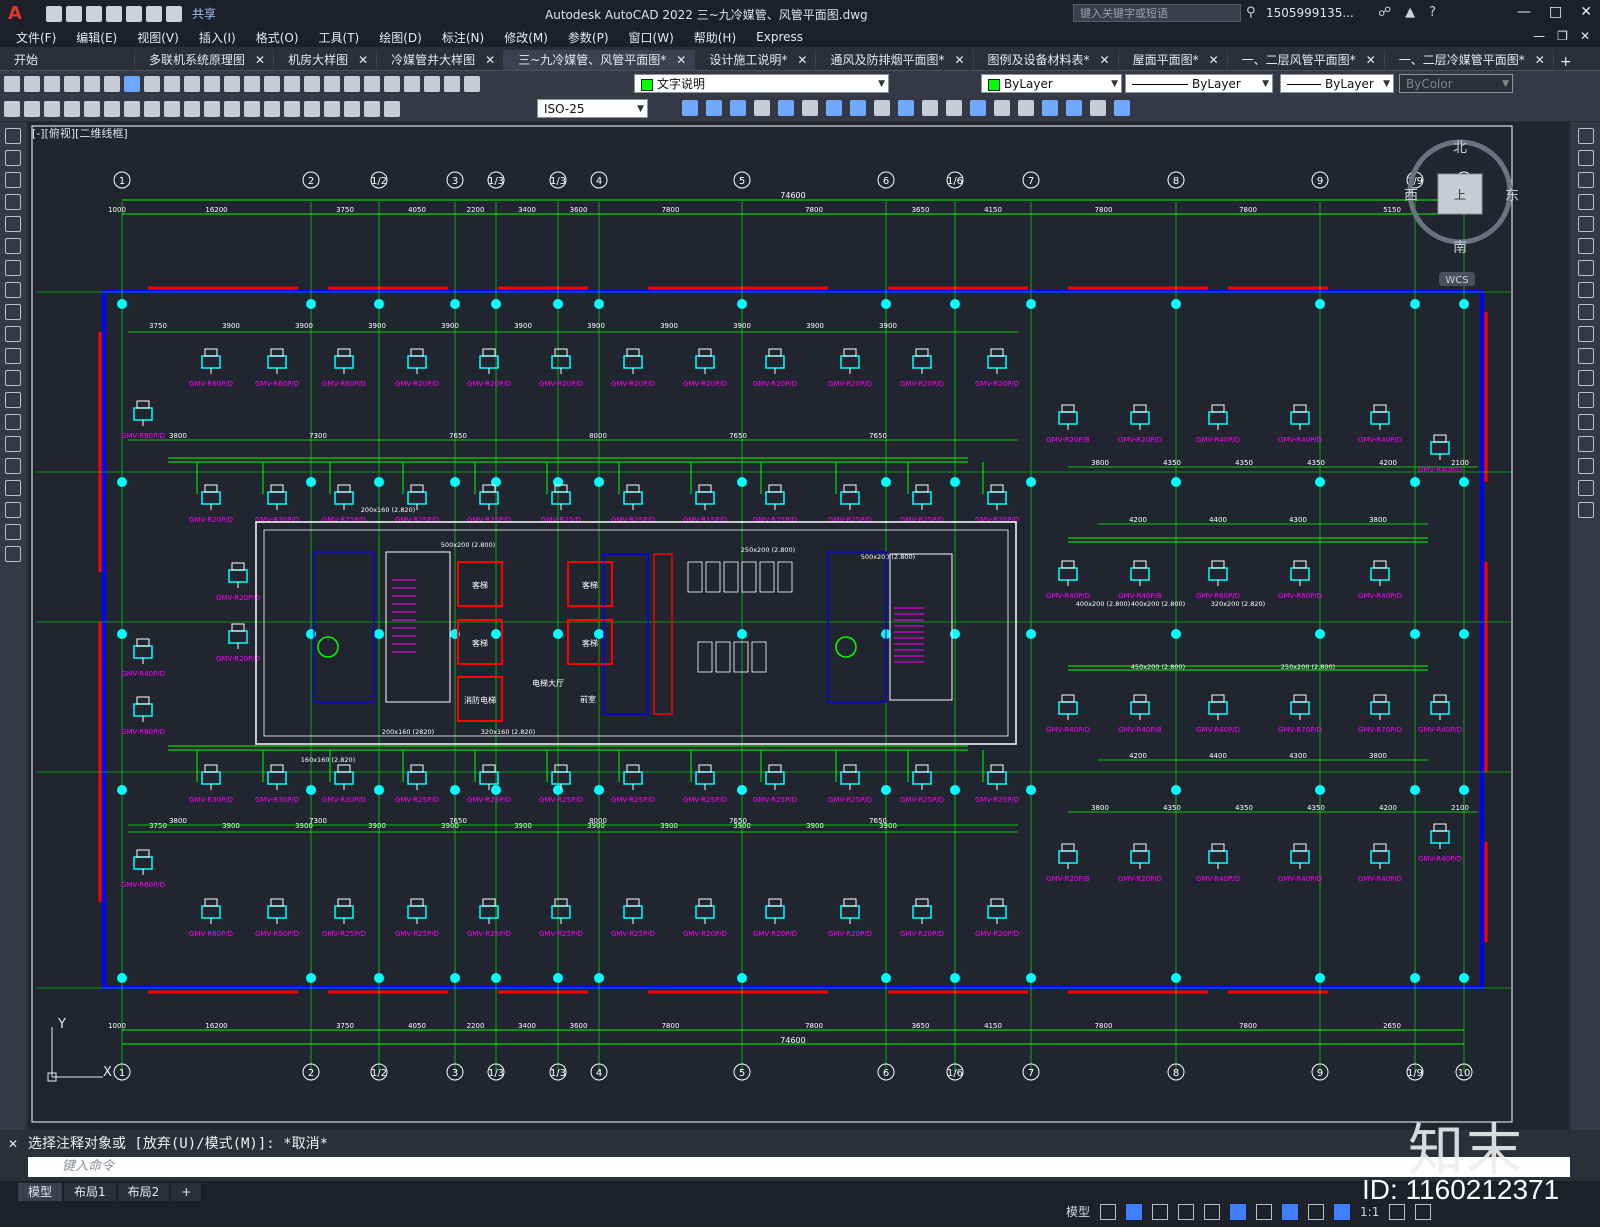  Describe the element at coordinates (1539, 36) in the screenshot. I see `doc-minimize-icon: —` at that location.